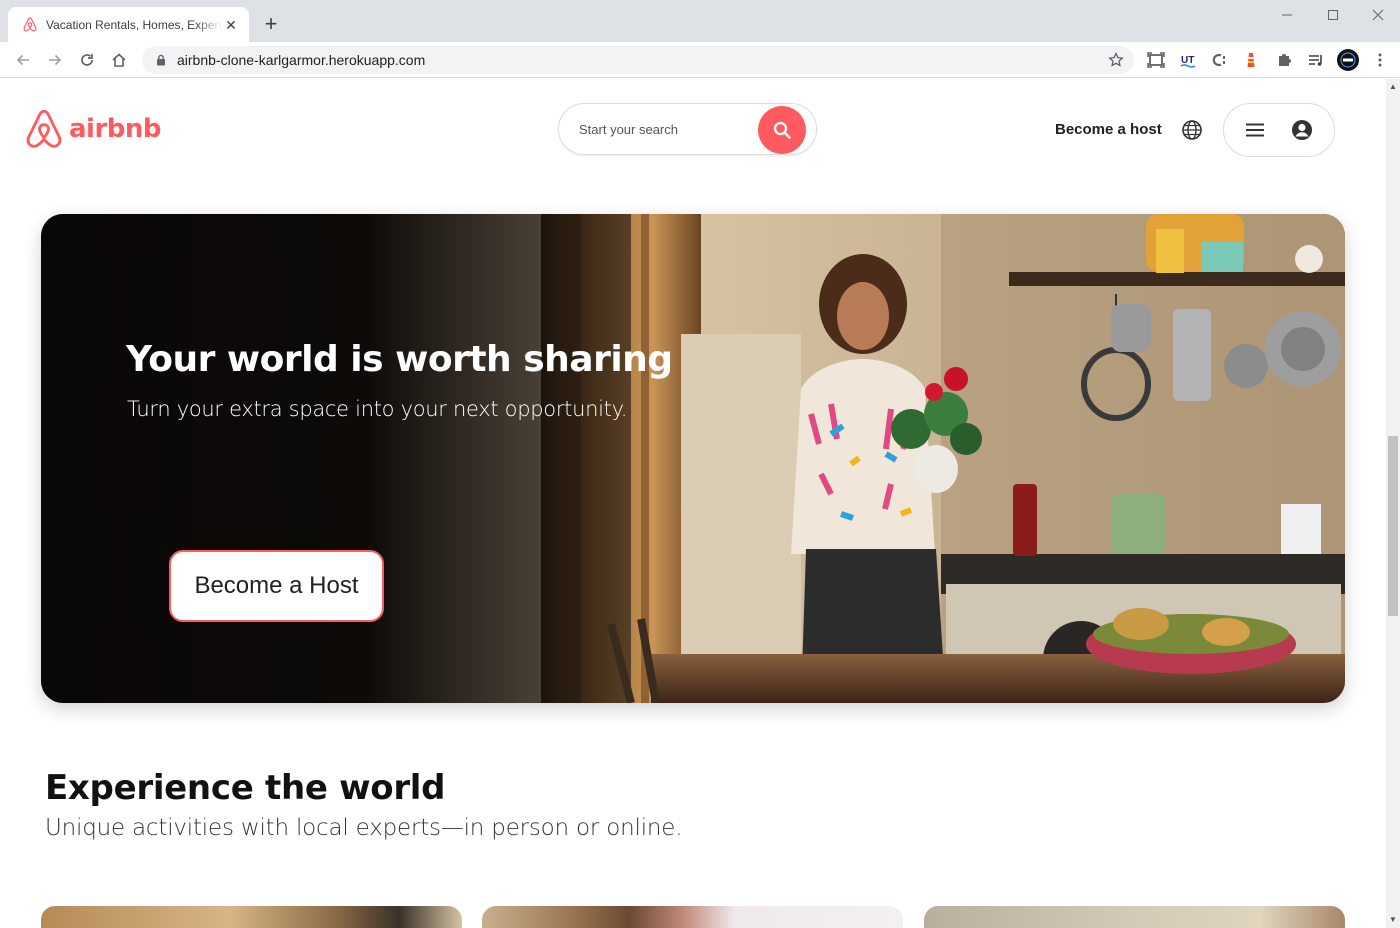 This screenshot has width=1400, height=928. I want to click on search-icon, so click(782, 130).